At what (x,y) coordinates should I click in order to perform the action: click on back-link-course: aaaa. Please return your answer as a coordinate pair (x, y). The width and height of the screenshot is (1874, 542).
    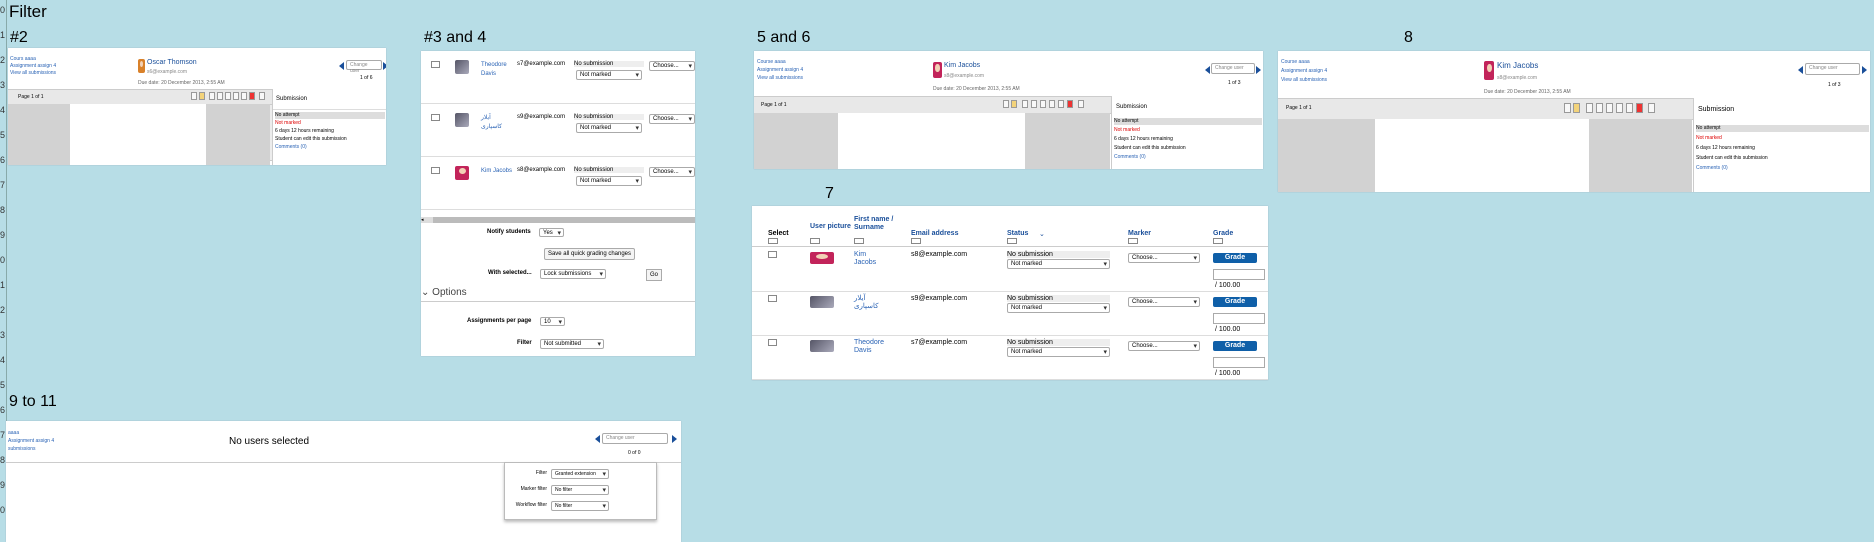
    Looking at the image, I should click on (13, 433).